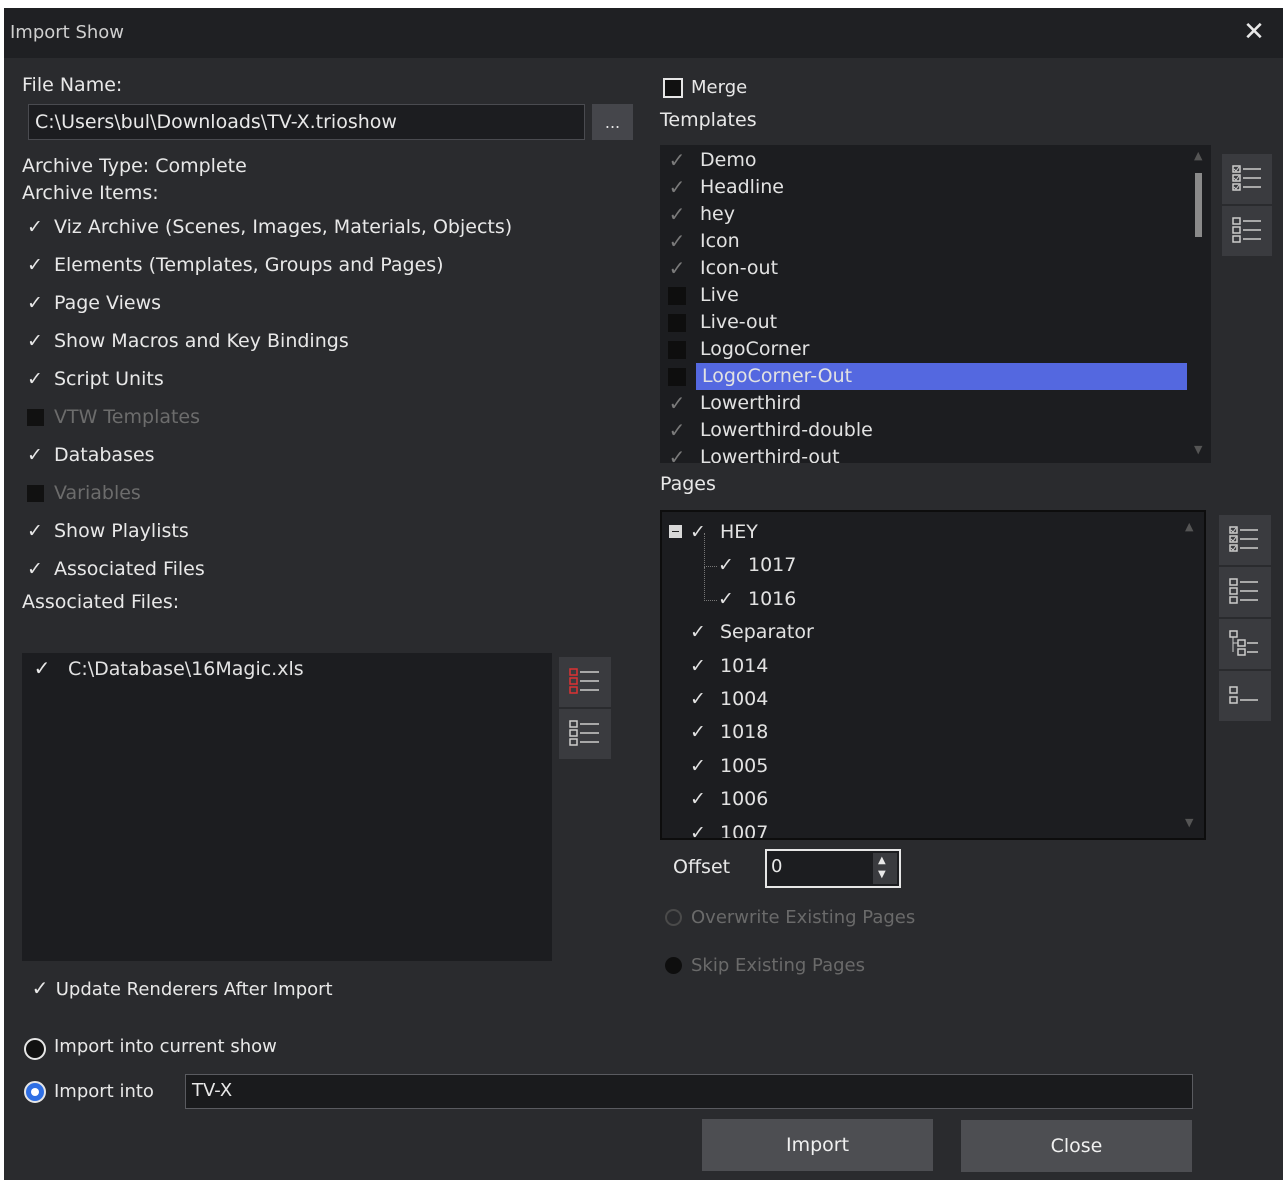 This screenshot has height=1182, width=1285. I want to click on templates-check-all-button, so click(1247, 179).